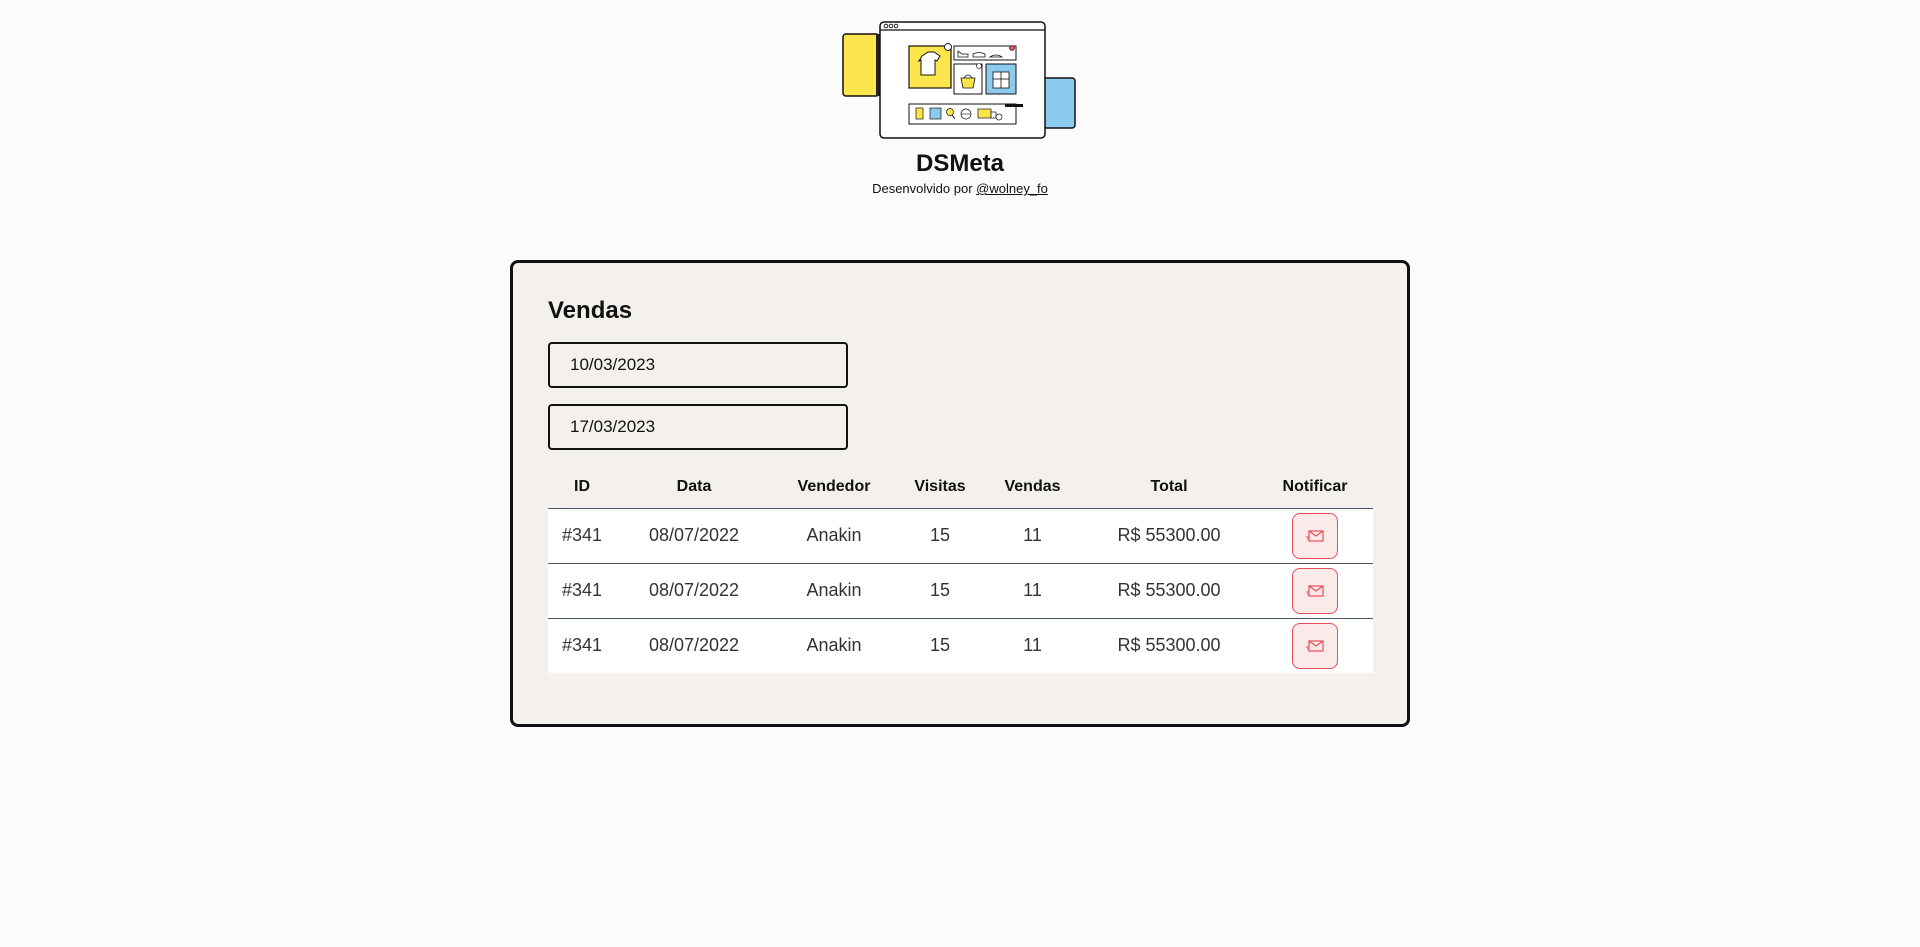 This screenshot has width=1920, height=947. I want to click on column-header-id: ID, so click(582, 487).